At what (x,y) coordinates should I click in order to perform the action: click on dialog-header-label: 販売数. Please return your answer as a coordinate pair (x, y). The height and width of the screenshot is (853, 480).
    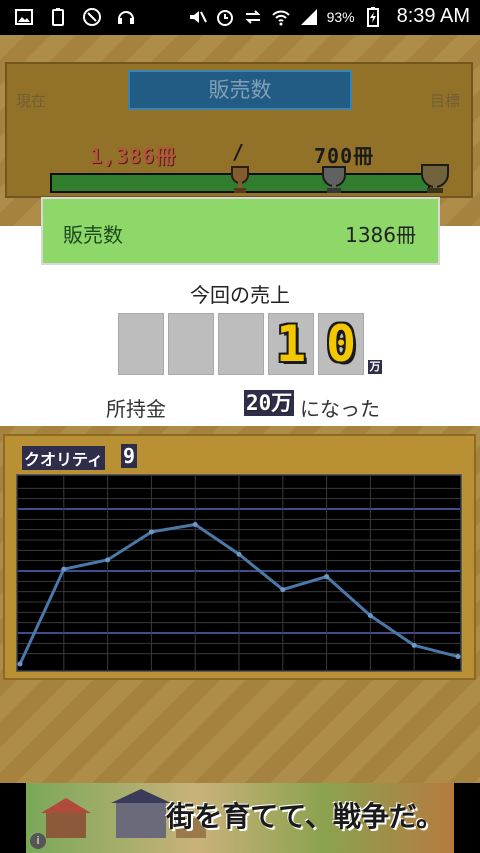
    Looking at the image, I should click on (93, 235).